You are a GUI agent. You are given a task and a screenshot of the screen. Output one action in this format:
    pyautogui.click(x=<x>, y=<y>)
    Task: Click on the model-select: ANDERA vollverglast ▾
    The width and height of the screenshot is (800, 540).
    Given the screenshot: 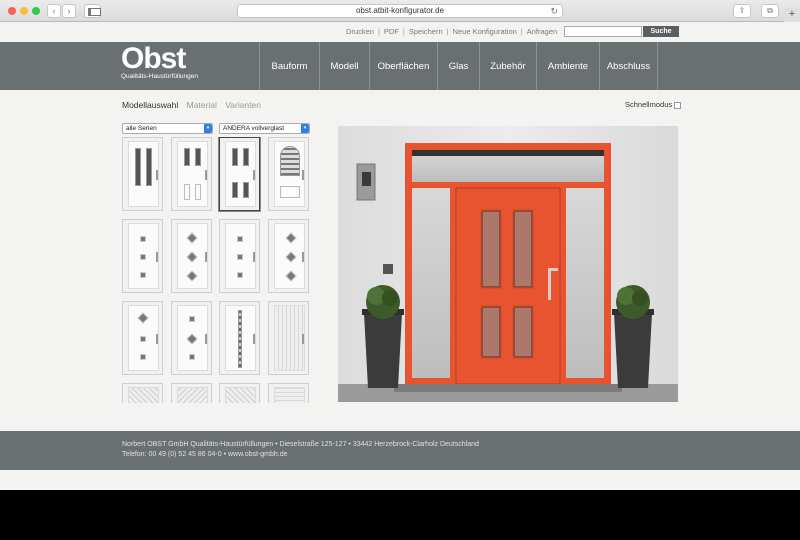 What is the action you would take?
    pyautogui.click(x=264, y=128)
    